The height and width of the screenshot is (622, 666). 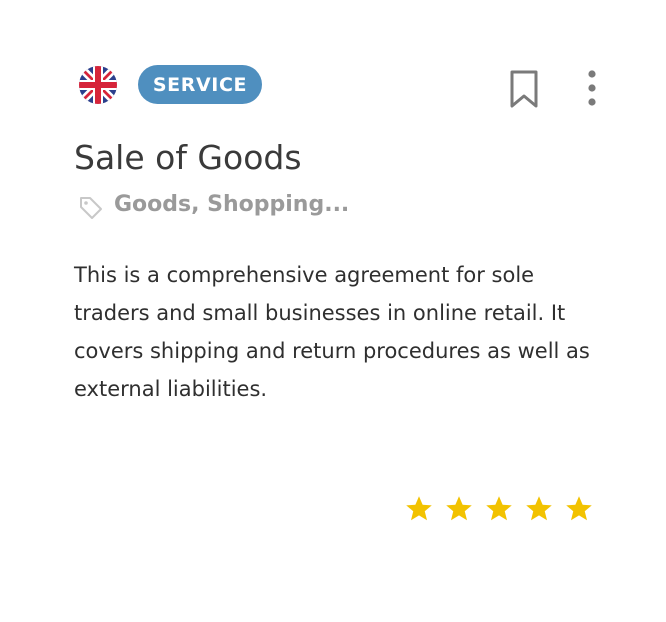 What do you see at coordinates (91, 208) in the screenshot?
I see `tag-icon` at bounding box center [91, 208].